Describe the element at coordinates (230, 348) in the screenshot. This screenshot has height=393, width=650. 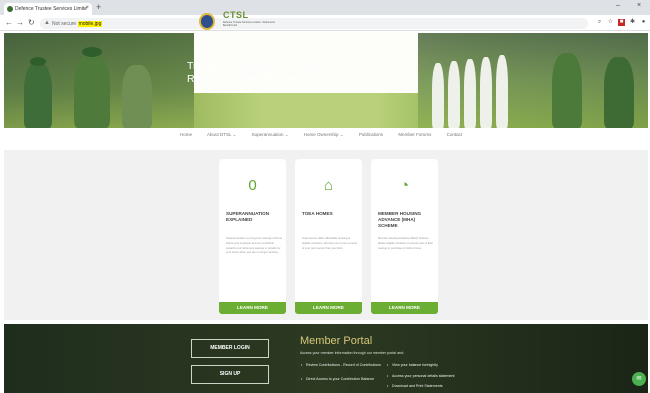
I see `member-login-button: MEMBER LOGIN` at that location.